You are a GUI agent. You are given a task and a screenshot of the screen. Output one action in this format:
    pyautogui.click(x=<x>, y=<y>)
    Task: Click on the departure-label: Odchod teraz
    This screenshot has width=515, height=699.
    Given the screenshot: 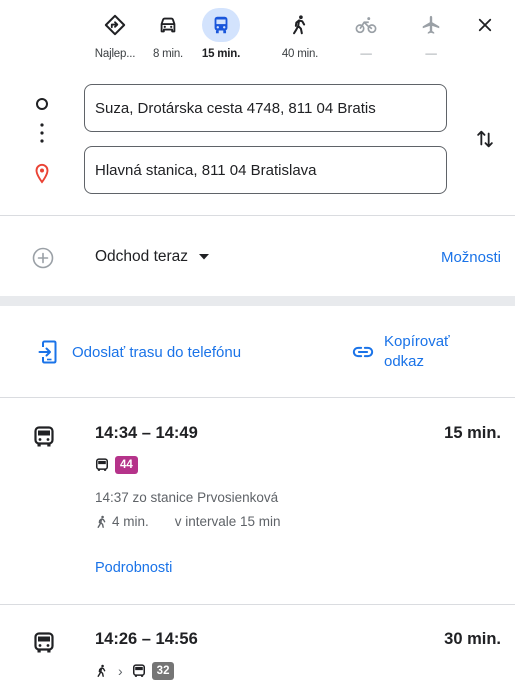 What is the action you would take?
    pyautogui.click(x=142, y=256)
    